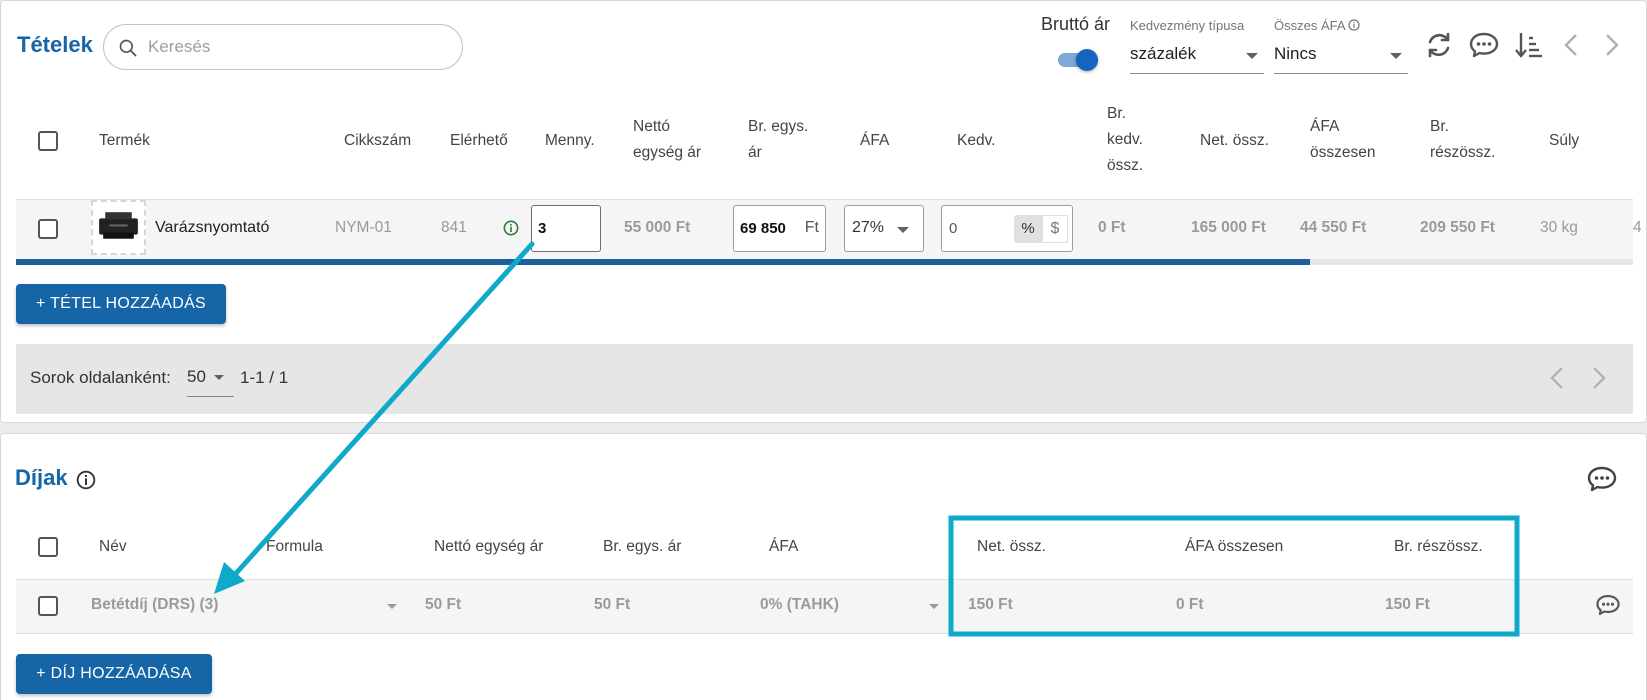 The image size is (1647, 700). What do you see at coordinates (642, 547) in the screenshot?
I see `fees-col-gross-unit: Br. egys. ár` at bounding box center [642, 547].